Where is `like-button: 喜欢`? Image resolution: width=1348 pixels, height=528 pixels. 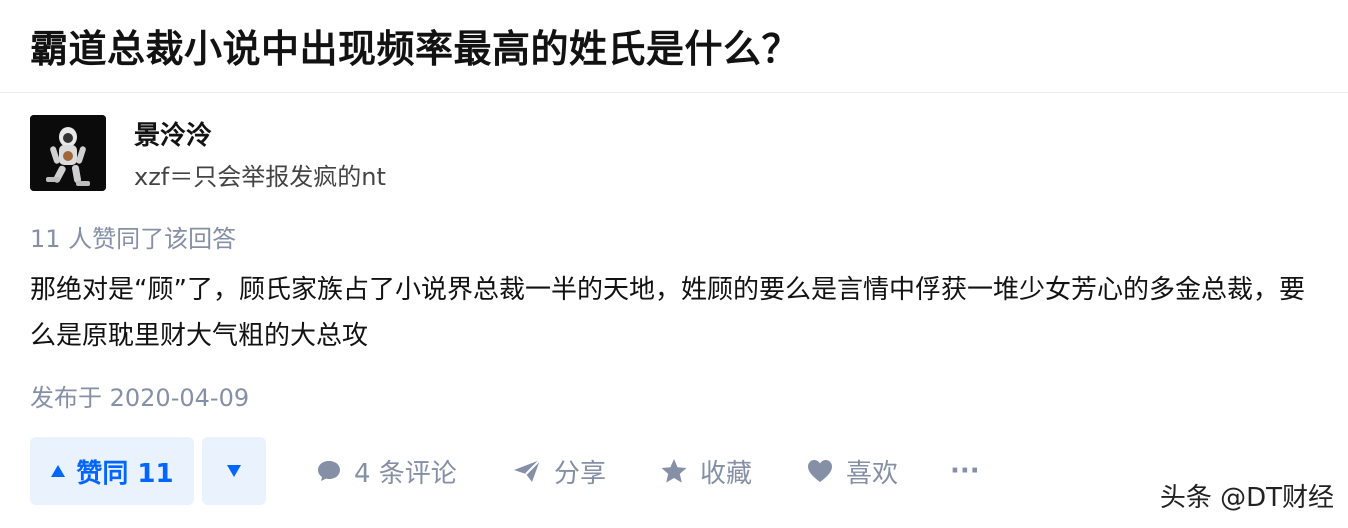 like-button: 喜欢 is located at coordinates (852, 471).